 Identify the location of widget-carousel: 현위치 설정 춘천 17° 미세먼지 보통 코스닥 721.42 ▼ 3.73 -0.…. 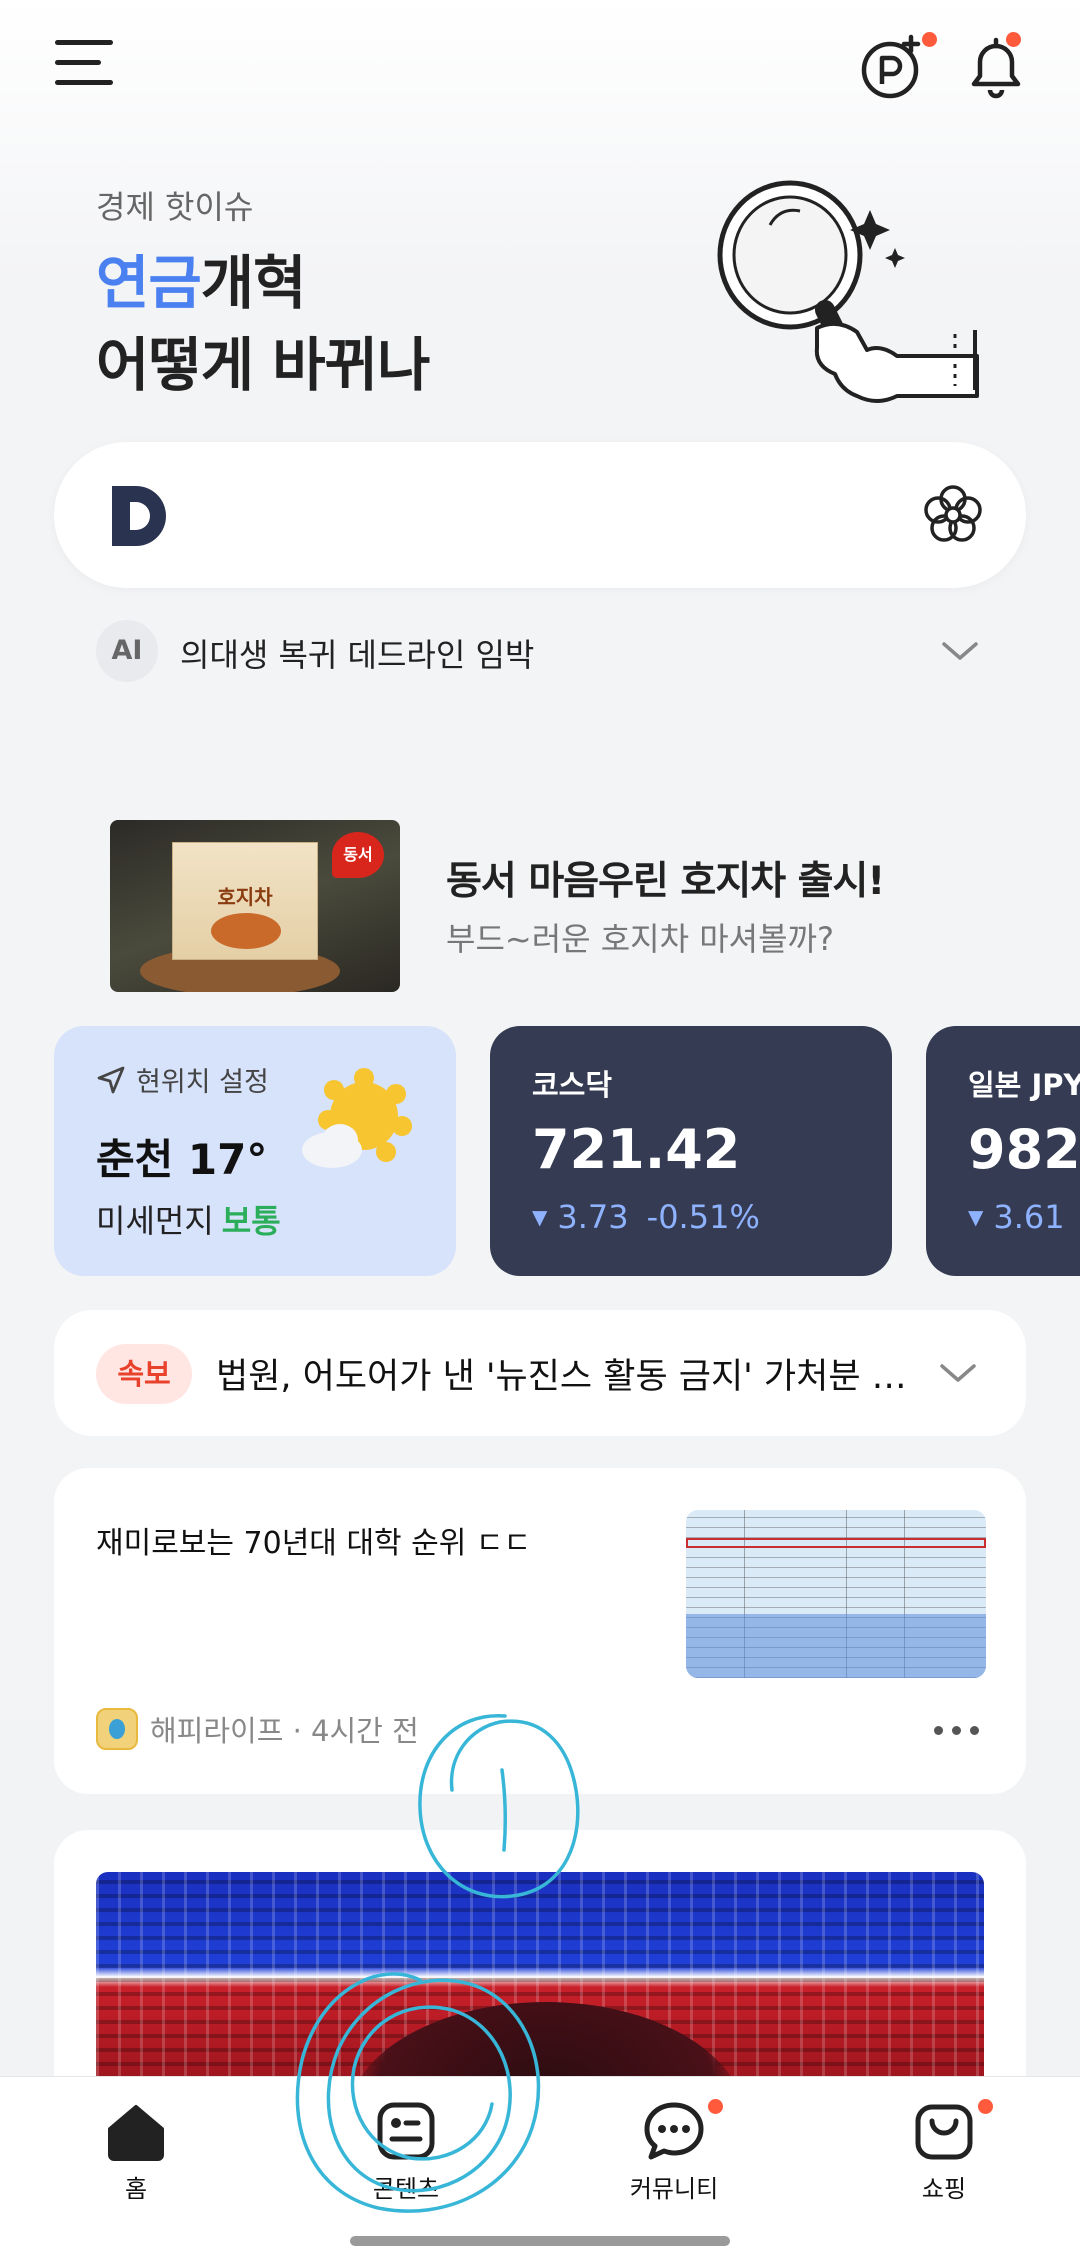
(567, 1151).